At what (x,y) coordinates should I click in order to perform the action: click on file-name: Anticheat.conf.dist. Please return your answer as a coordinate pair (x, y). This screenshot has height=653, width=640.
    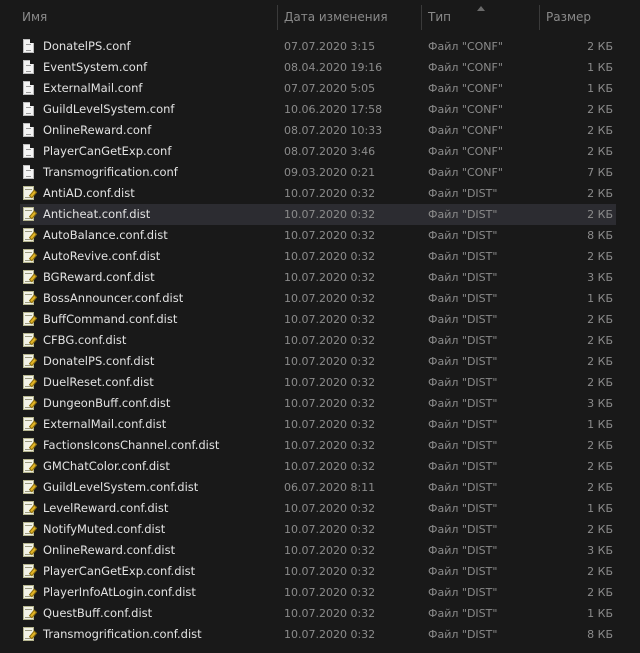
    Looking at the image, I should click on (97, 214).